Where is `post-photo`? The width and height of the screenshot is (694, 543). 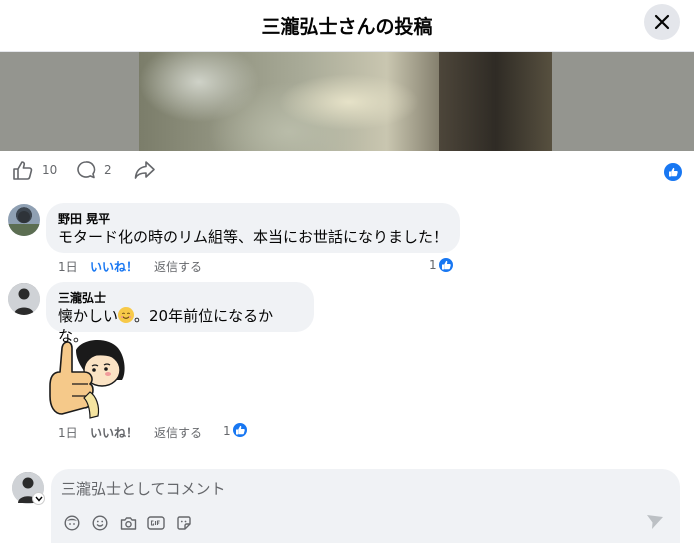 post-photo is located at coordinates (345, 101).